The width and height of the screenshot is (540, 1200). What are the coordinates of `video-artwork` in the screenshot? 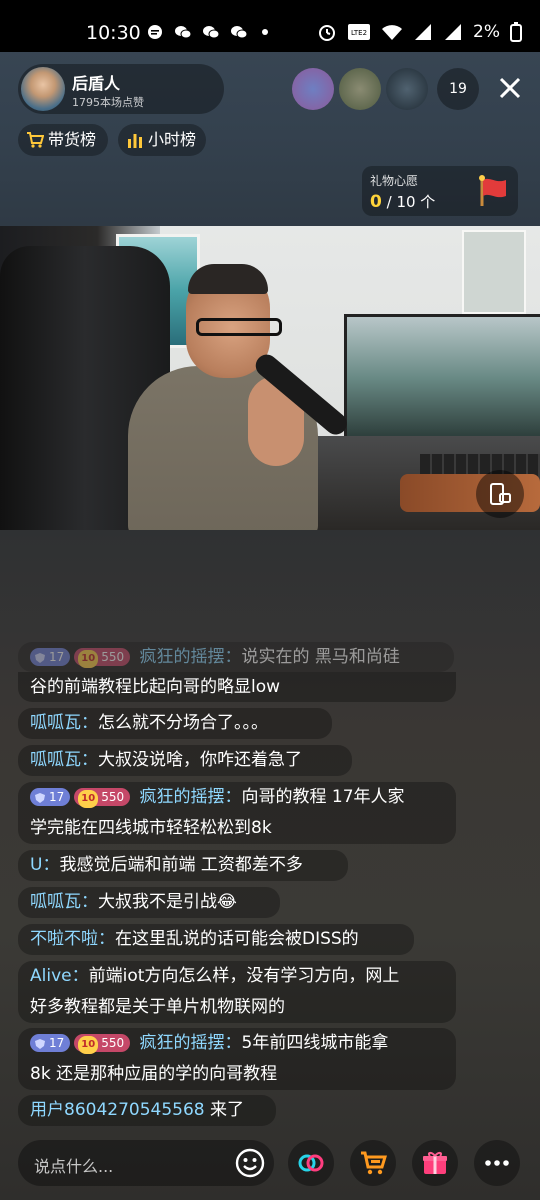 It's located at (494, 272).